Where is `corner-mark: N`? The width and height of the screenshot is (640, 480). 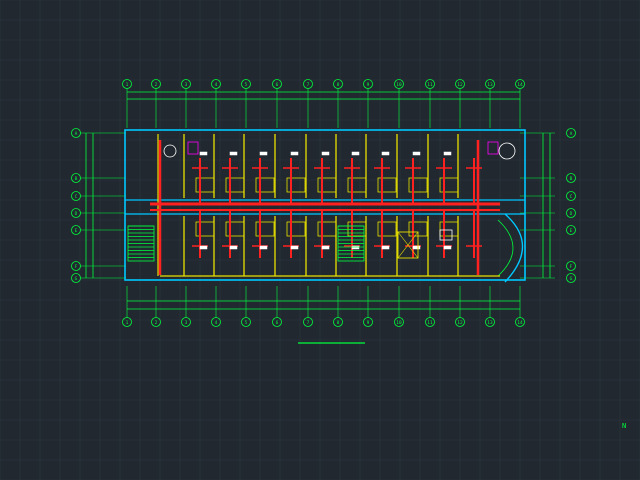
corner-mark: N is located at coordinates (624, 426).